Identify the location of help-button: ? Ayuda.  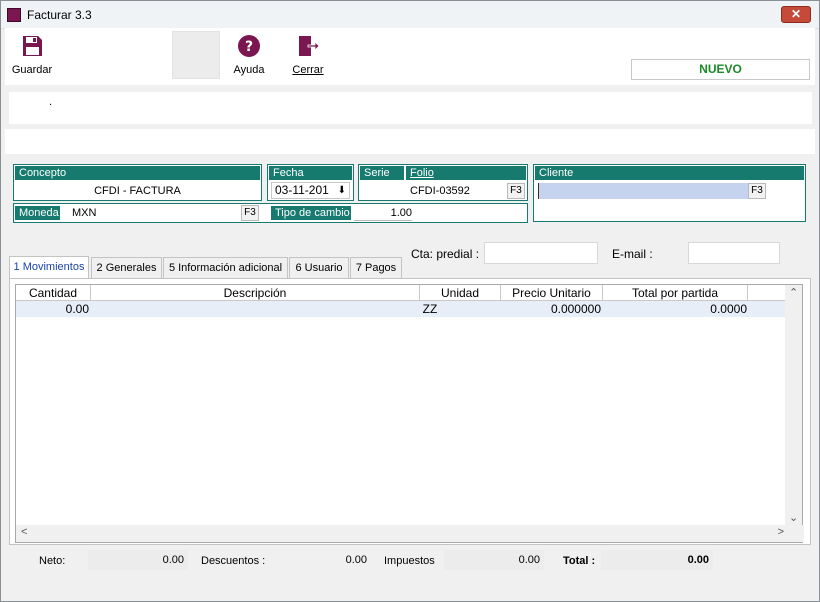
(249, 55).